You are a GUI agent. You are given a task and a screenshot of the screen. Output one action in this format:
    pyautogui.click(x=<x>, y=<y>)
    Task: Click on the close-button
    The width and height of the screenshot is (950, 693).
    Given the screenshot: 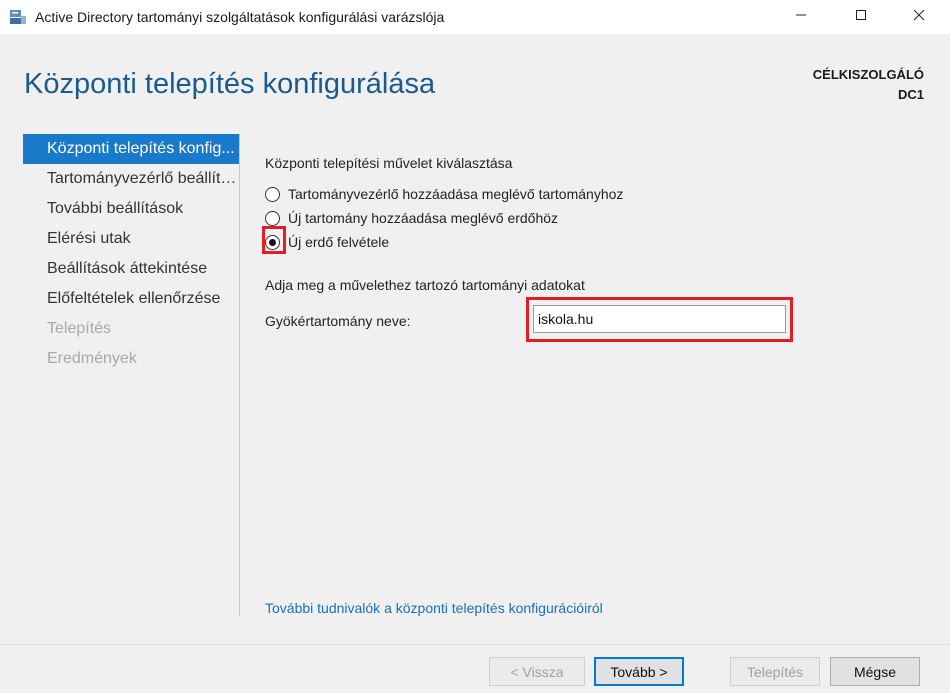 What is the action you would take?
    pyautogui.click(x=919, y=17)
    